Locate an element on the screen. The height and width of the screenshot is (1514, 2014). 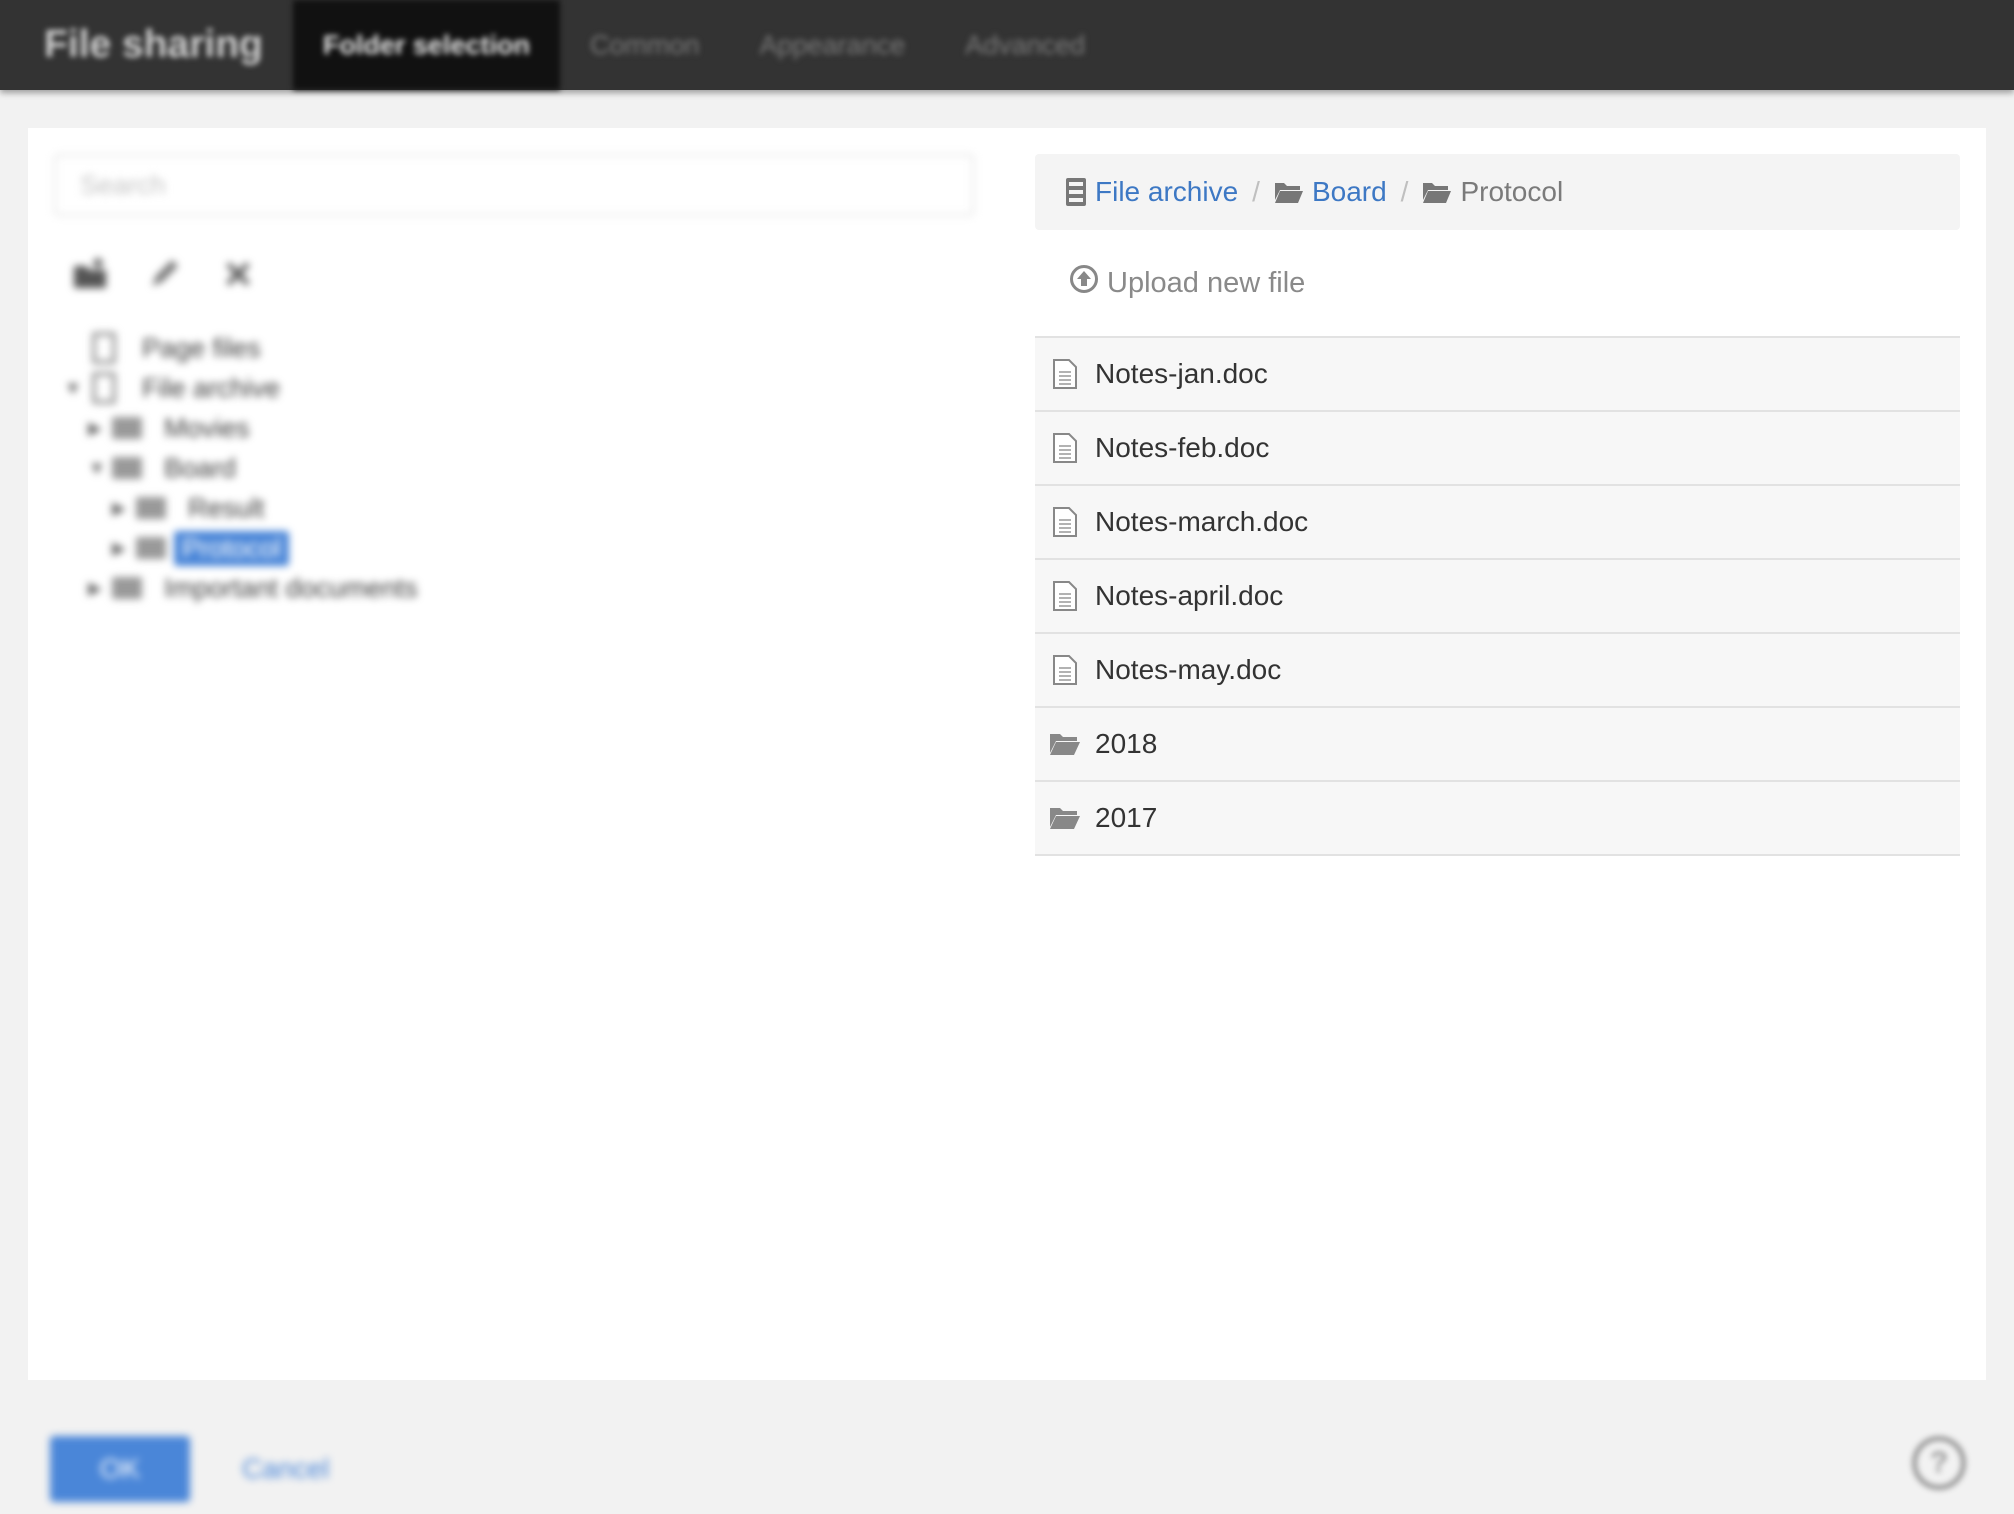
tab-advanced: Advanced is located at coordinates (1025, 45).